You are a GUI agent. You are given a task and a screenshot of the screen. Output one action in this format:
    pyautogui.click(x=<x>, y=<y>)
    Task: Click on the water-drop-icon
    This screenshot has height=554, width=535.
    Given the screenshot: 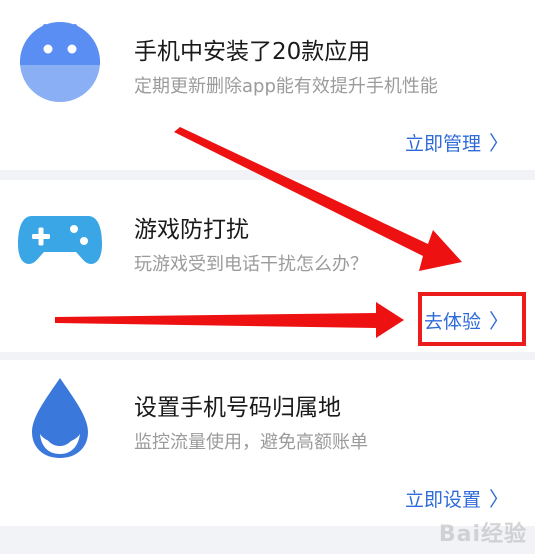 What is the action you would take?
    pyautogui.click(x=60, y=418)
    